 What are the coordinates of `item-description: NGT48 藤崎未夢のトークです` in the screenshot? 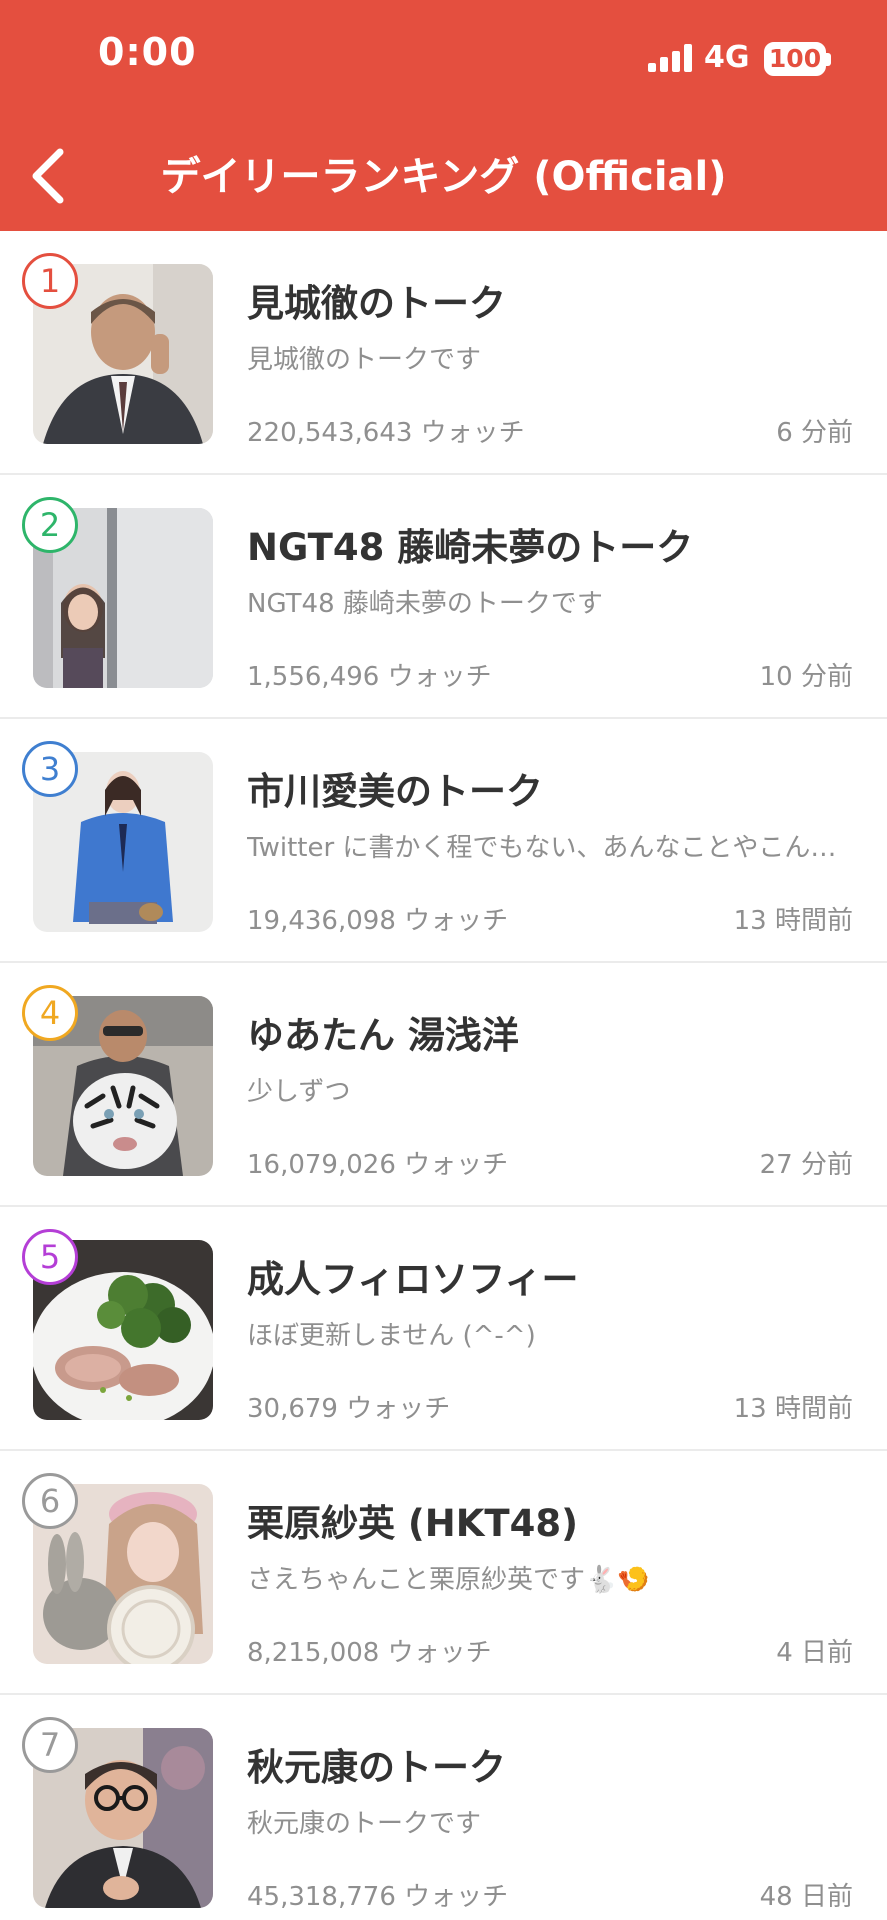 It's located at (425, 604).